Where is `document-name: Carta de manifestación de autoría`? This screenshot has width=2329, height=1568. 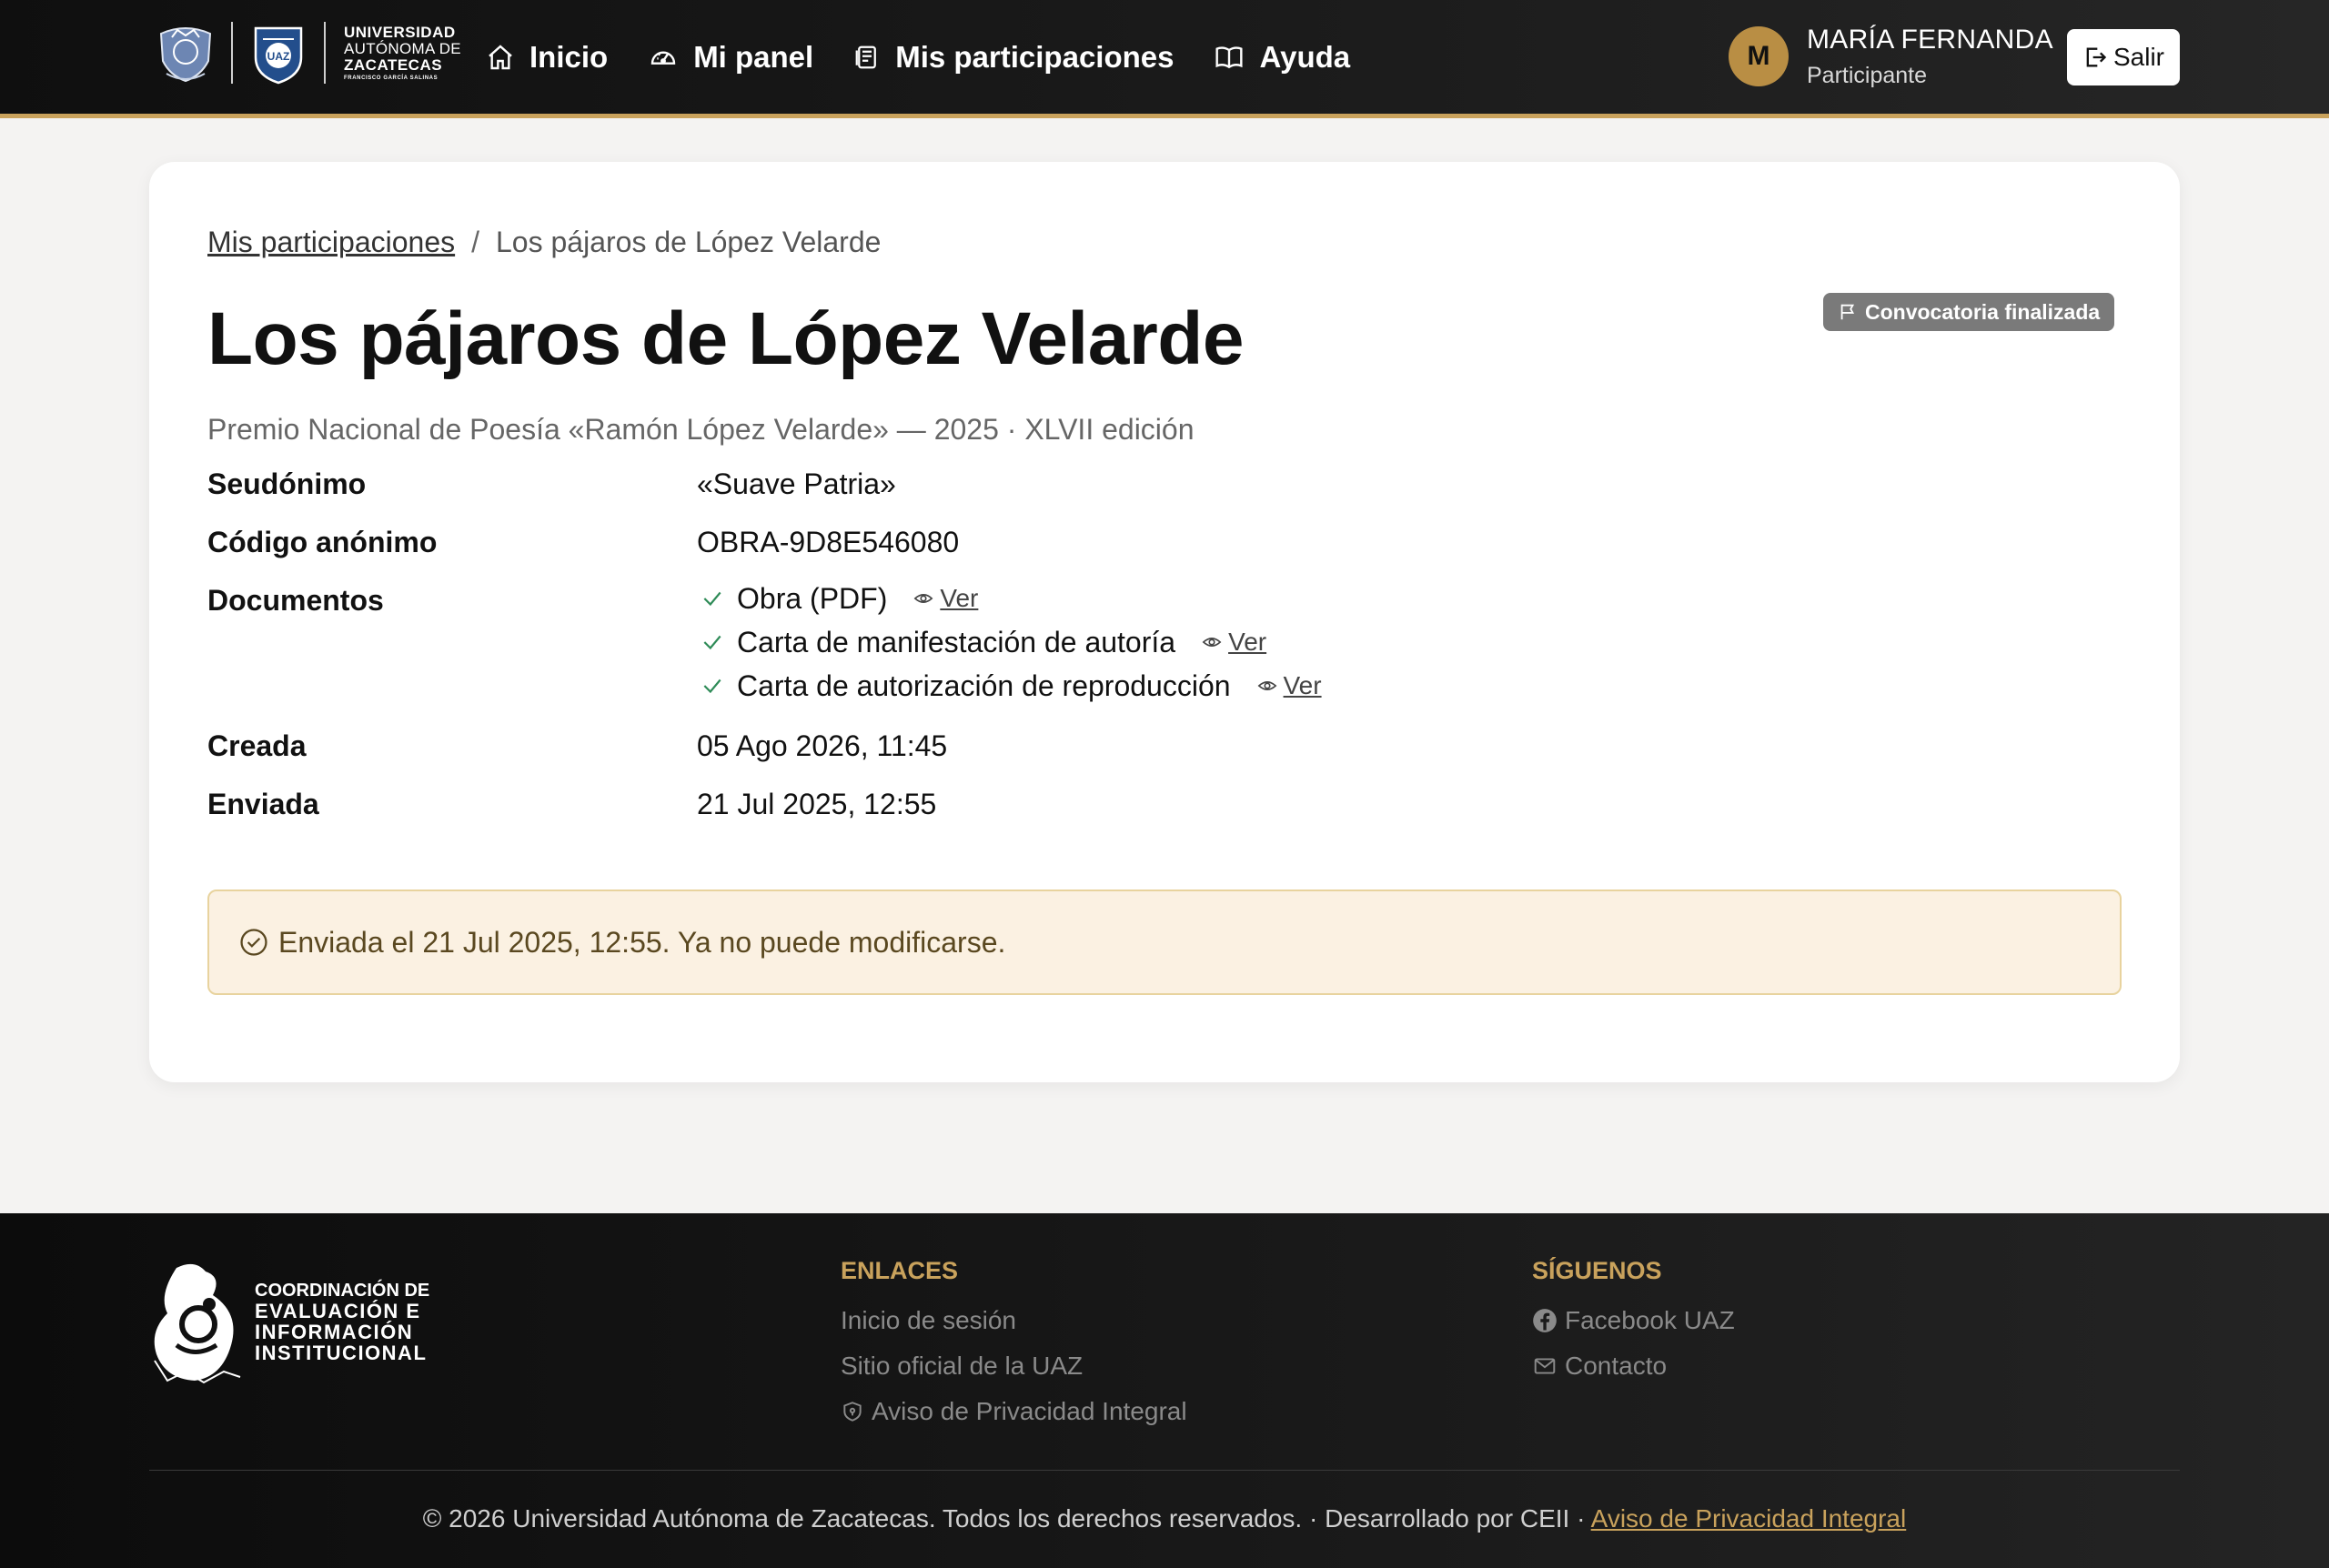 document-name: Carta de manifestación de autoría is located at coordinates (956, 641).